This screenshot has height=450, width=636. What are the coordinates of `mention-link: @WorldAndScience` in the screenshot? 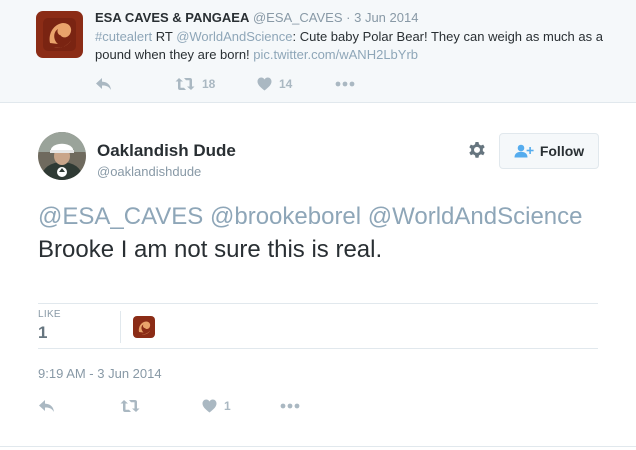 It's located at (234, 36).